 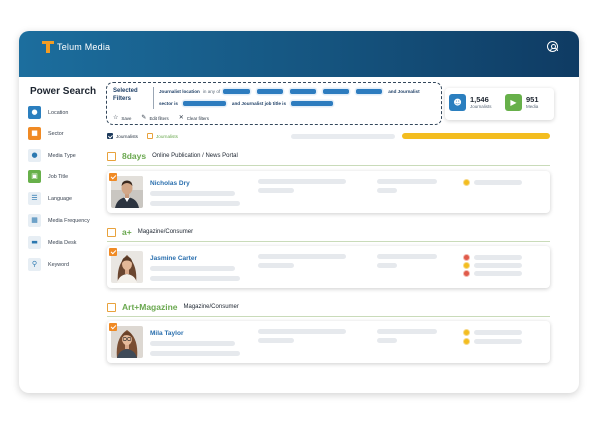 What do you see at coordinates (144, 117) in the screenshot?
I see `edit-icon: ✎` at bounding box center [144, 117].